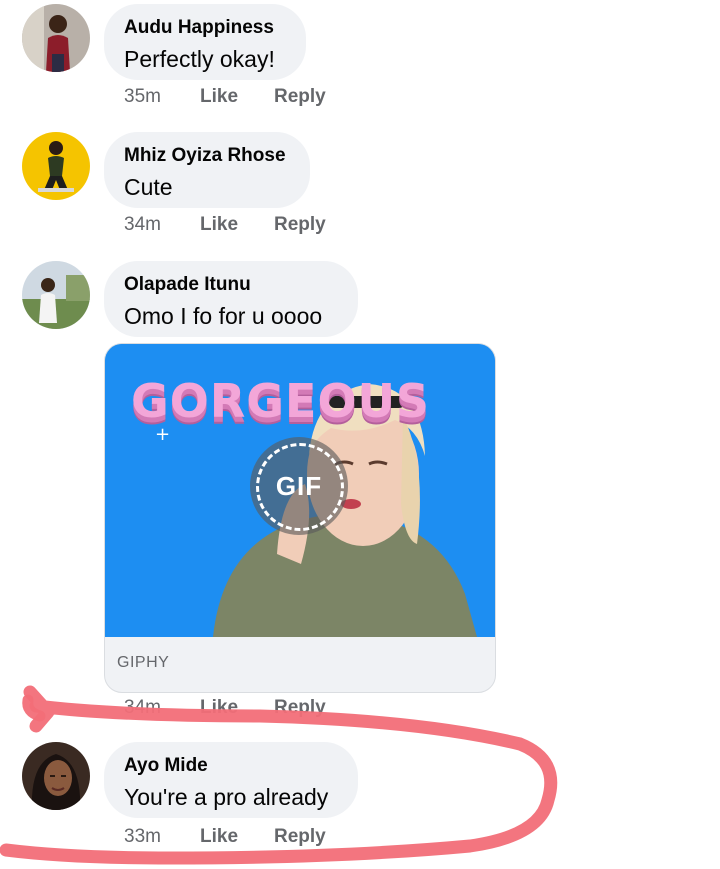 The height and width of the screenshot is (869, 720). Describe the element at coordinates (226, 797) in the screenshot. I see `comment-text: You're a pro already` at that location.